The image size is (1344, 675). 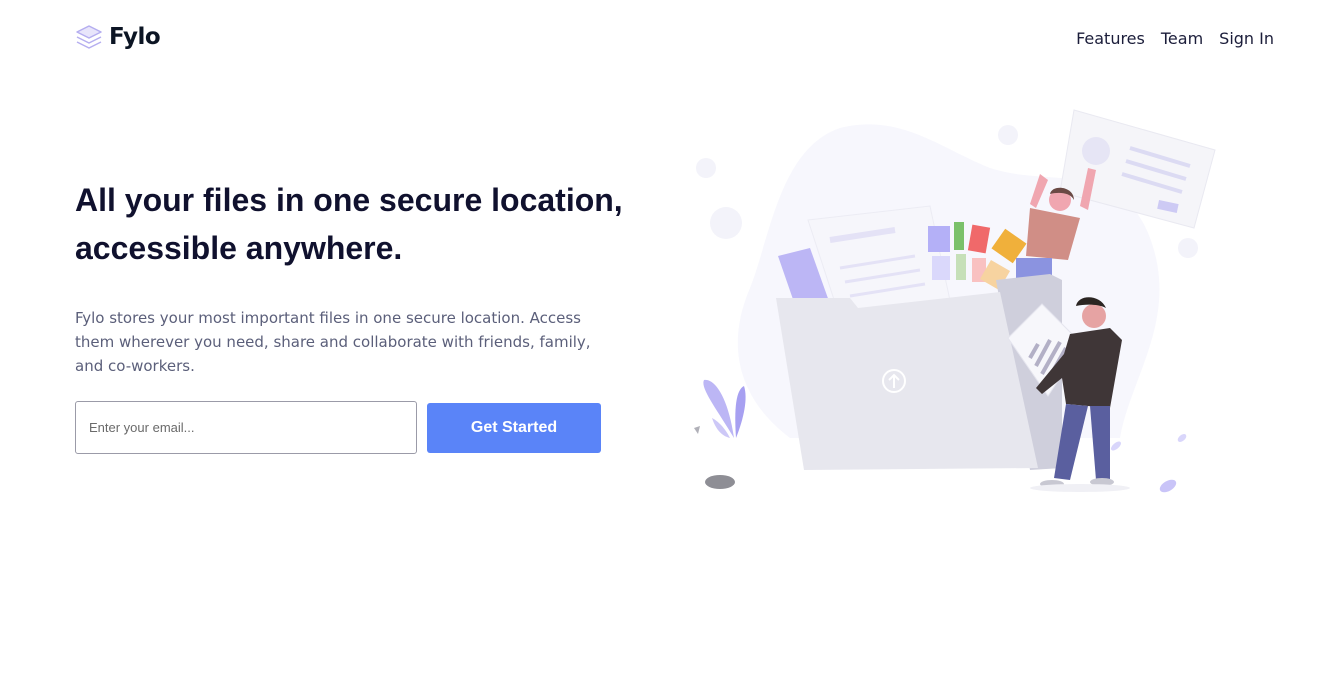 What do you see at coordinates (919, 372) in the screenshot?
I see `folder` at bounding box center [919, 372].